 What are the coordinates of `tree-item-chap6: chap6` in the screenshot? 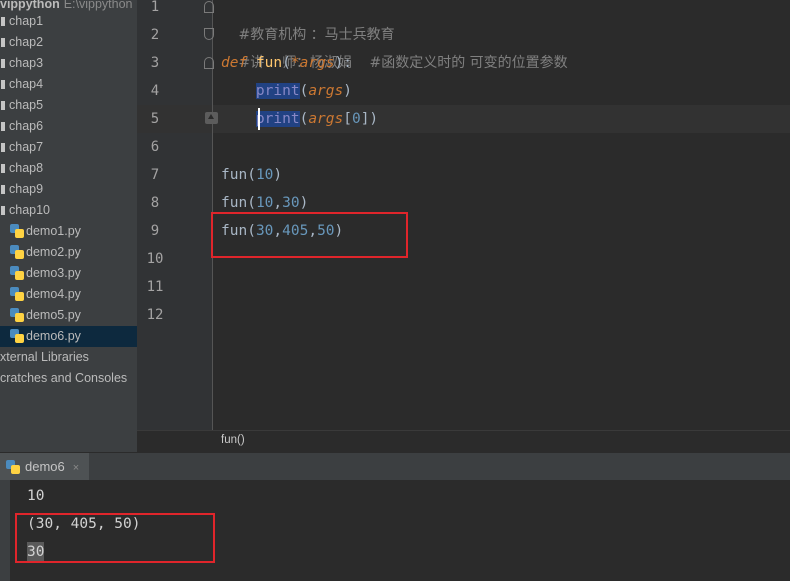 It's located at (21, 126).